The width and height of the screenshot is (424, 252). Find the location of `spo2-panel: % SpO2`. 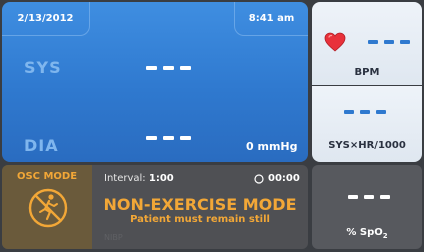

spo2-panel: % SpO2 is located at coordinates (367, 207).